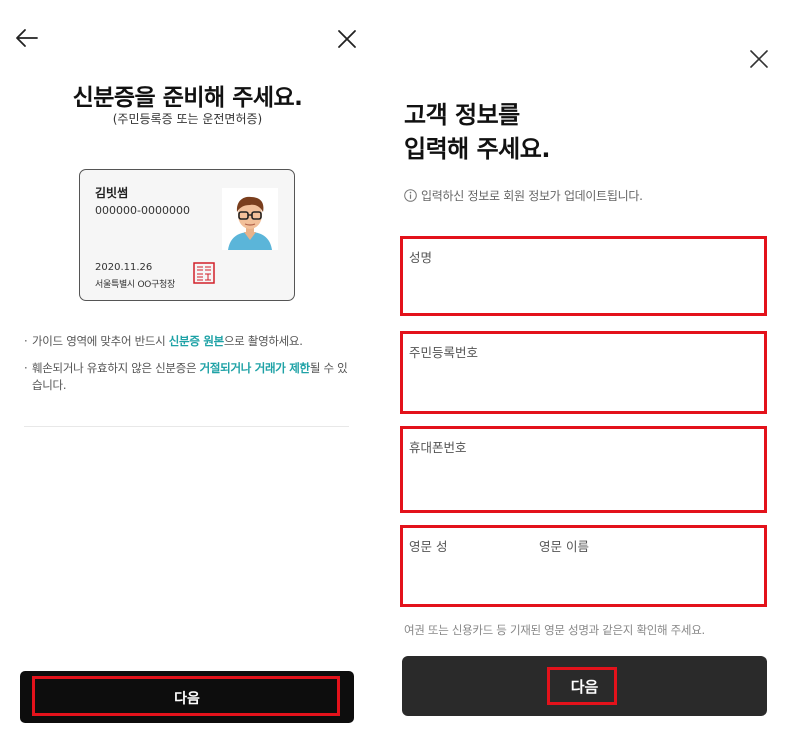  Describe the element at coordinates (187, 119) in the screenshot. I see `page-subtitle: (주민등록증 또는 운전면허증)` at that location.